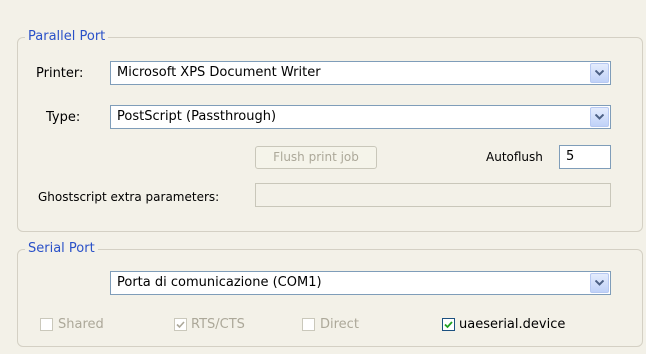 The width and height of the screenshot is (646, 354). Describe the element at coordinates (360, 283) in the screenshot. I see `serial-port-select: Porta di comunicazione (COM1)` at that location.